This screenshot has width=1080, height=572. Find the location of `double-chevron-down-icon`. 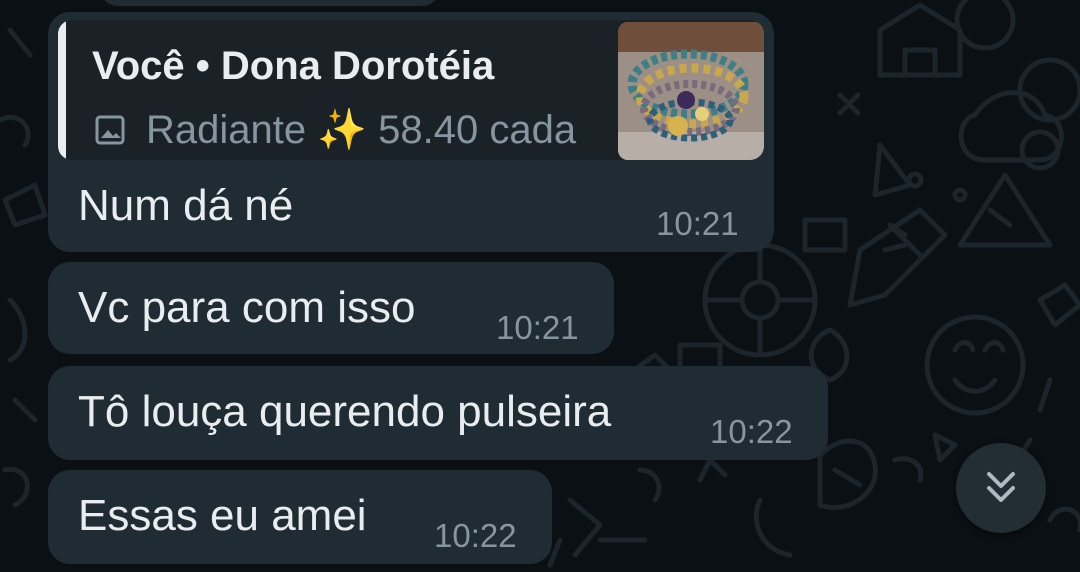

double-chevron-down-icon is located at coordinates (1001, 487).